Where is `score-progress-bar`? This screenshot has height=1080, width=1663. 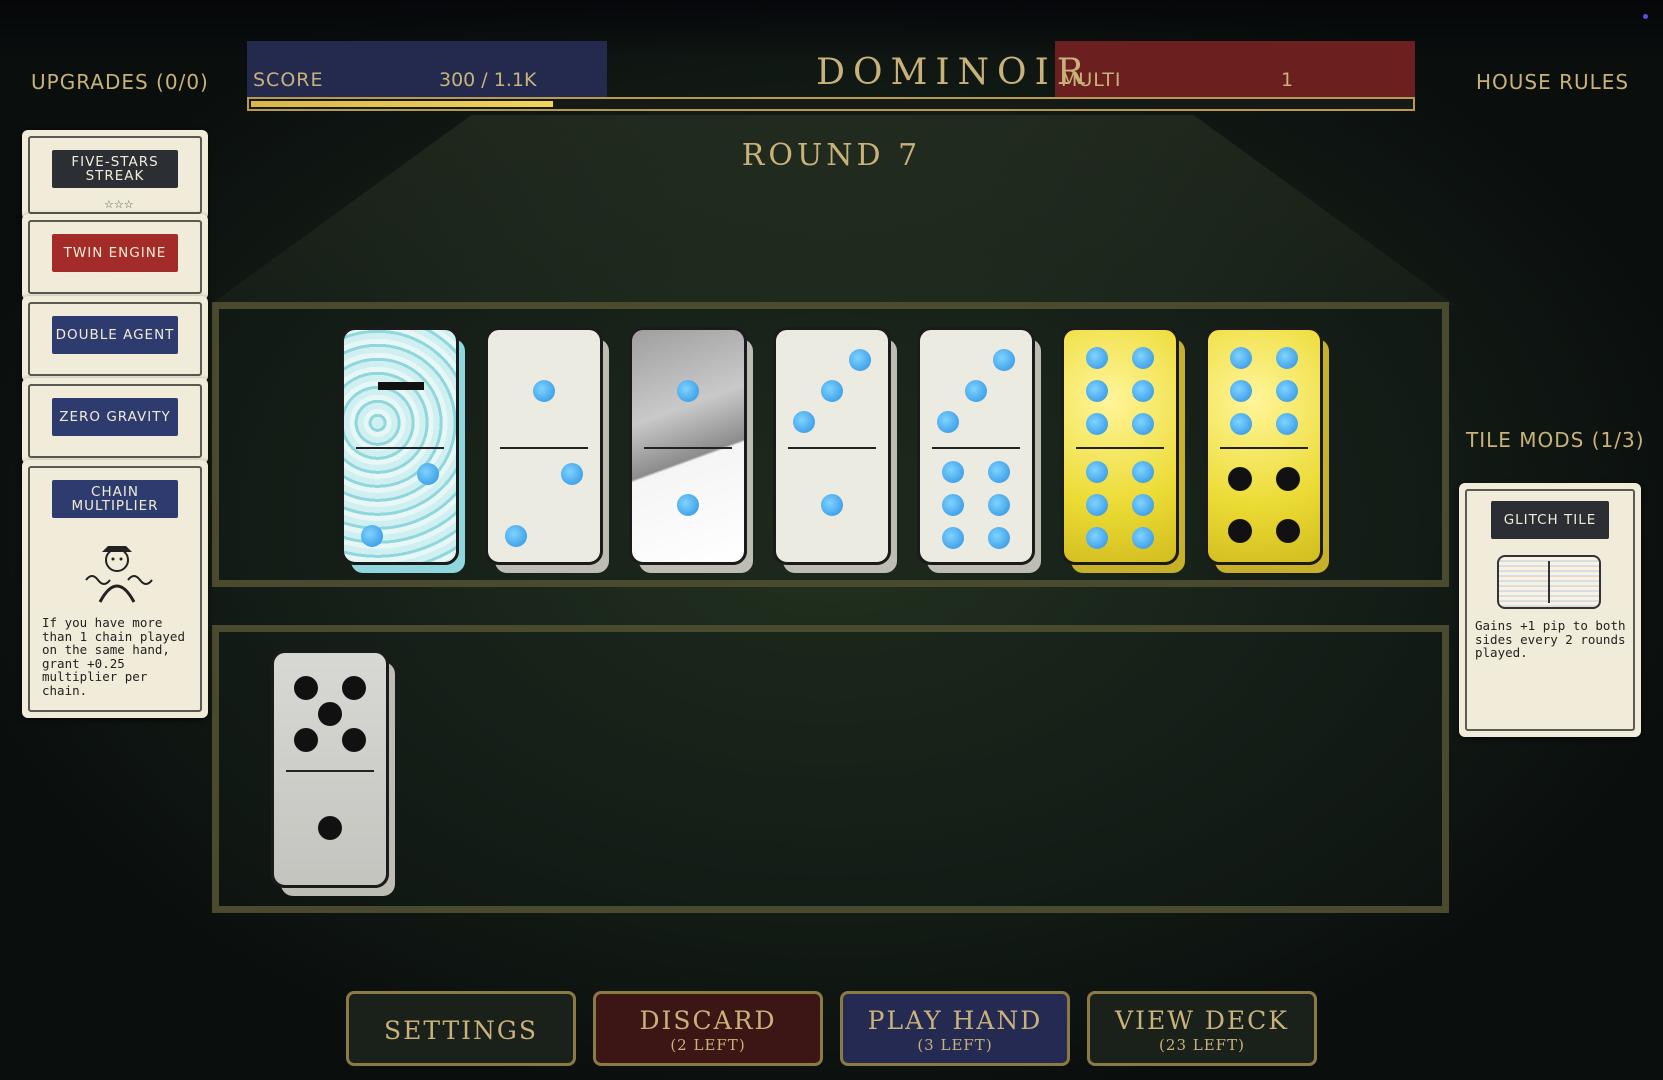
score-progress-bar is located at coordinates (831, 104).